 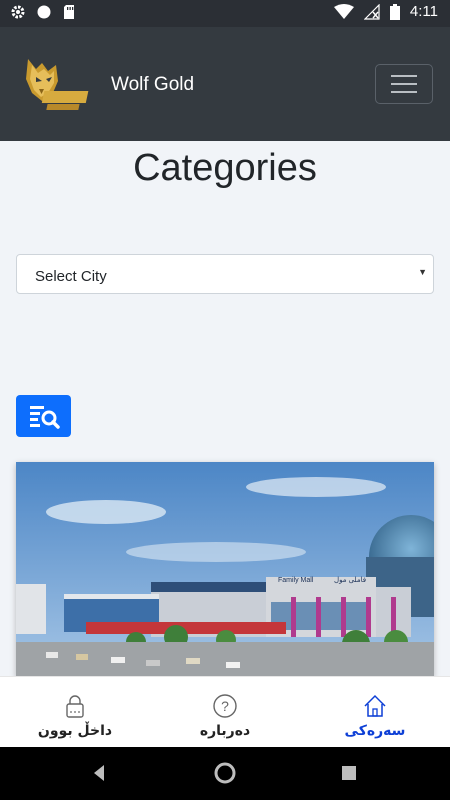 What do you see at coordinates (296, 580) in the screenshot?
I see `mall-sign: Family Mall` at bounding box center [296, 580].